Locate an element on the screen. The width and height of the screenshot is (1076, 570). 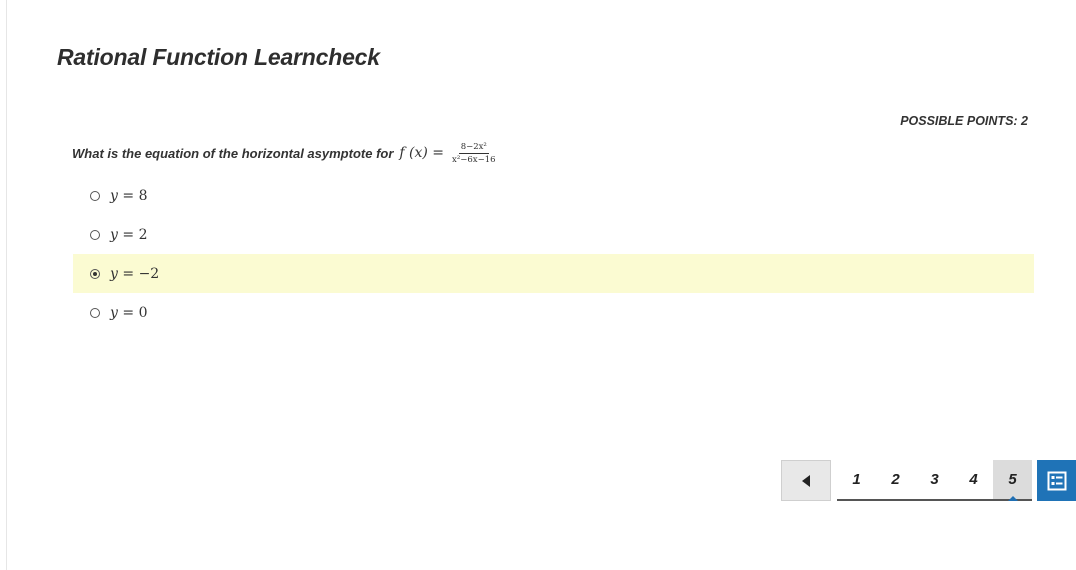
choice-label: y = 2 is located at coordinates (129, 234).